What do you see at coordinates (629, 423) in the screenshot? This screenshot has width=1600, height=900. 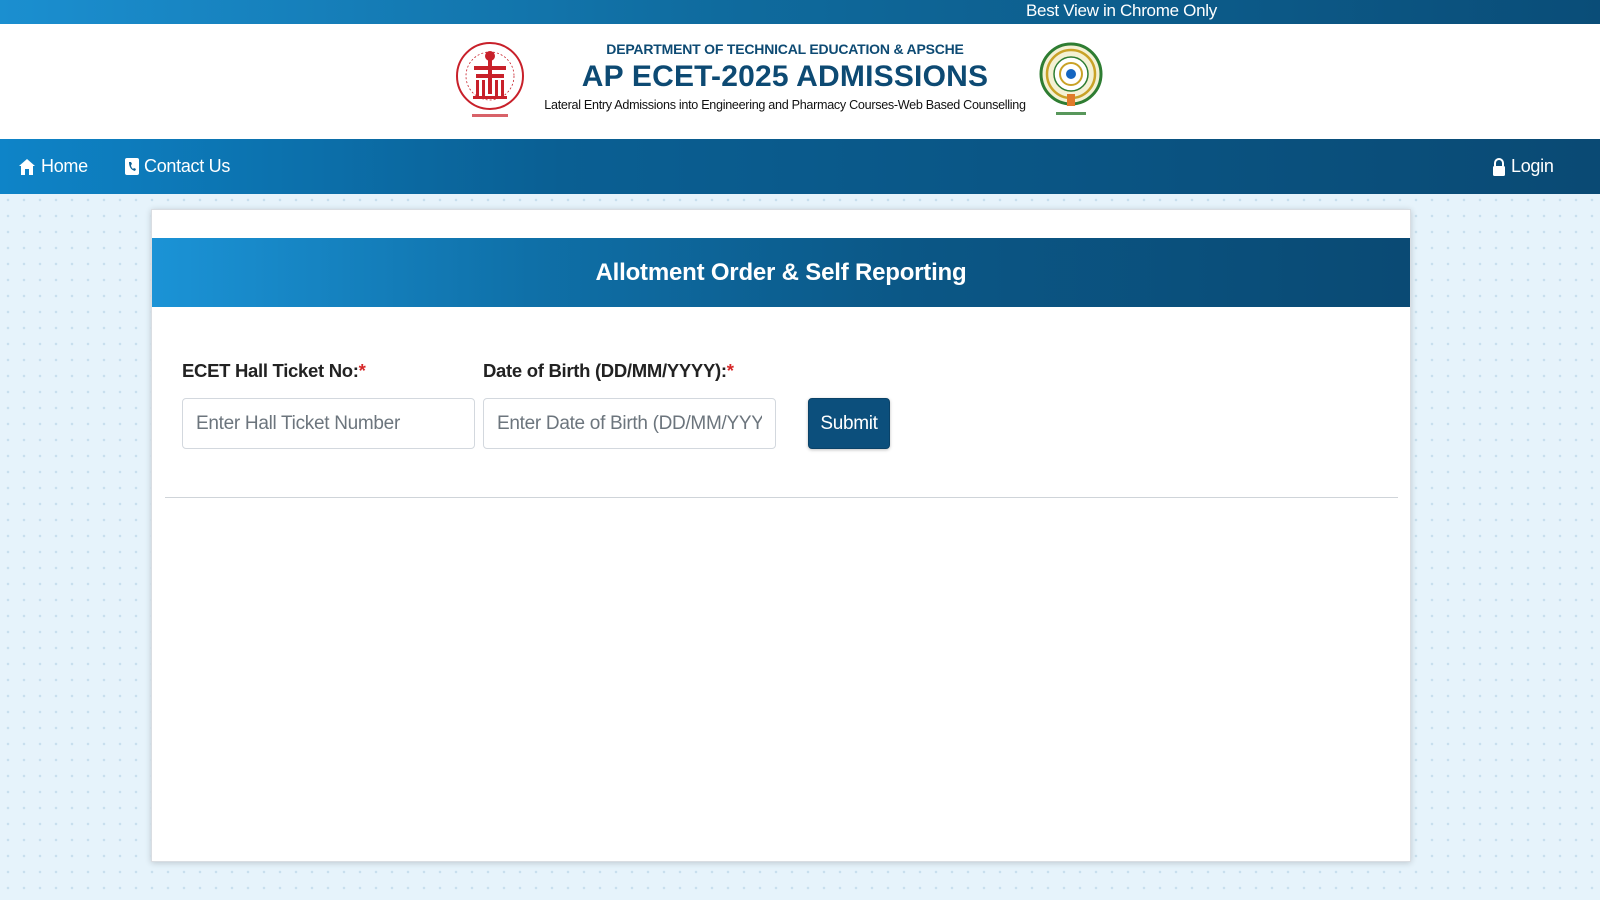 I see `dob-input` at bounding box center [629, 423].